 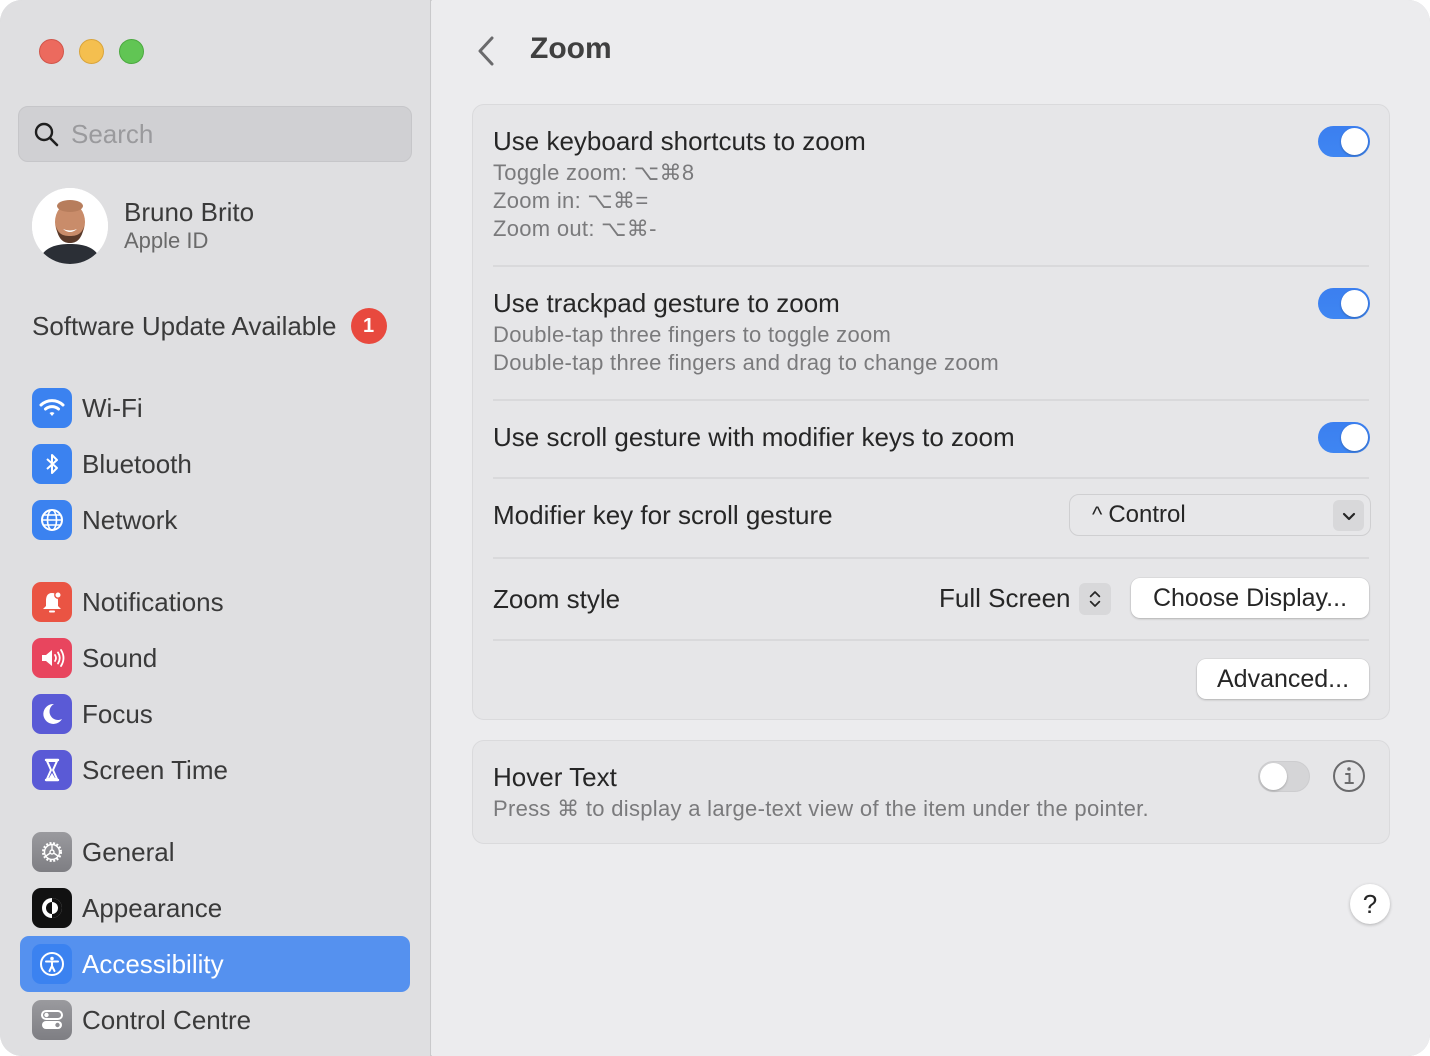 What do you see at coordinates (215, 714) in the screenshot?
I see `sidebar-item-focus: Focus` at bounding box center [215, 714].